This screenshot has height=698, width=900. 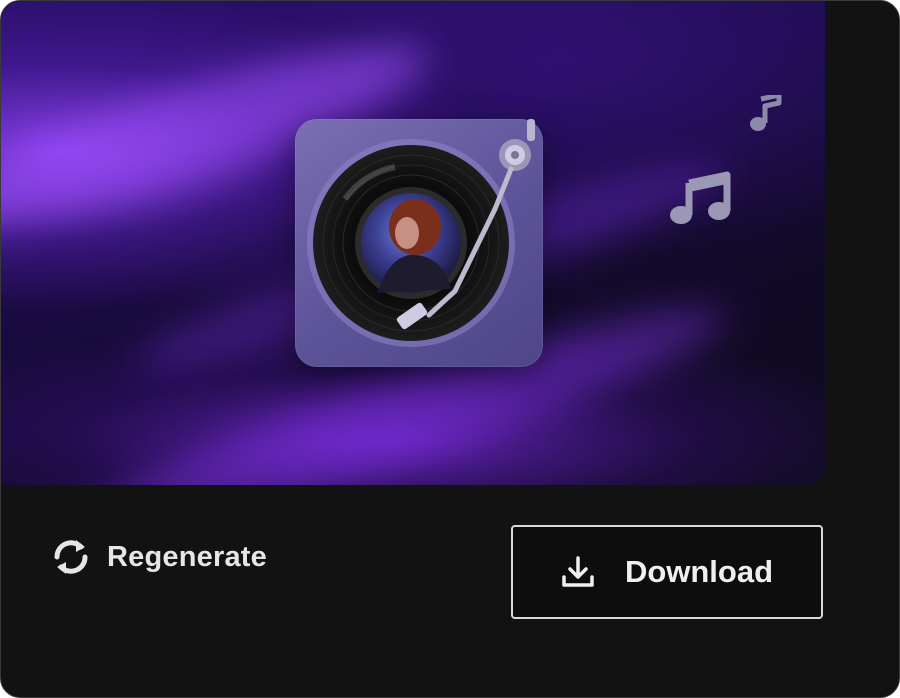 What do you see at coordinates (71, 557) in the screenshot?
I see `refresh-icon` at bounding box center [71, 557].